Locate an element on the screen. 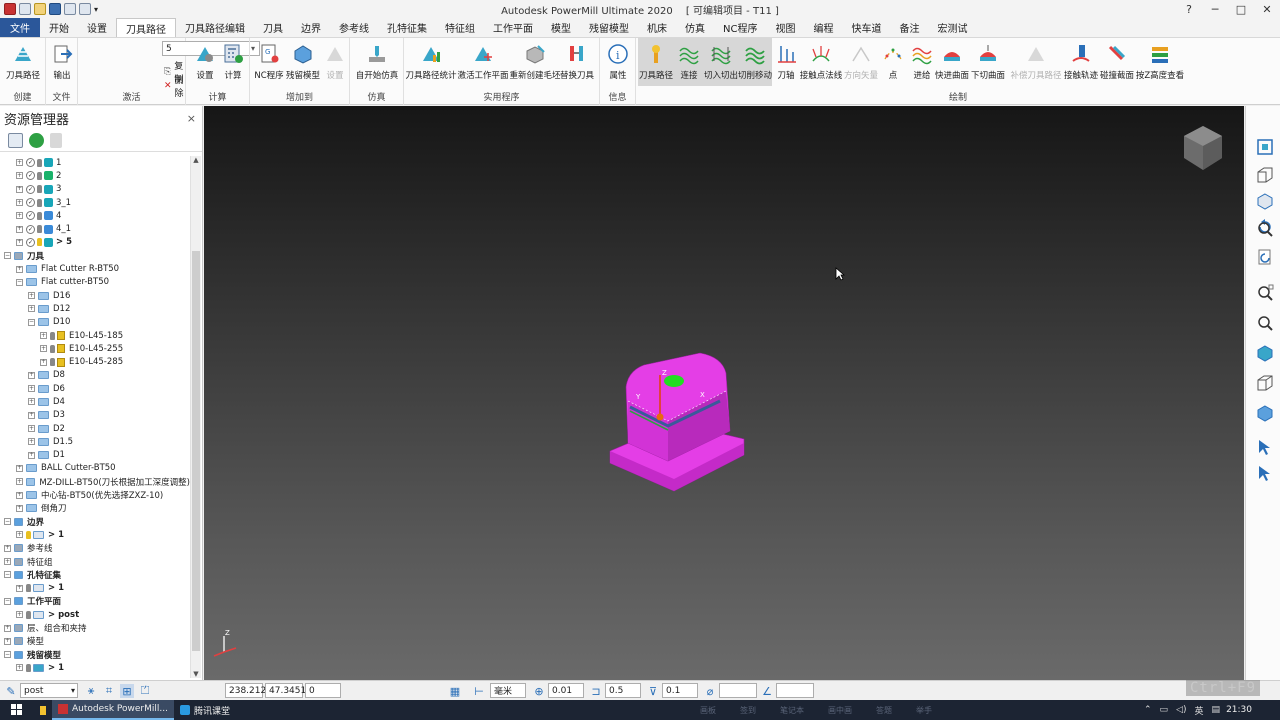  draw-links-toggle: 连接 is located at coordinates (689, 62).